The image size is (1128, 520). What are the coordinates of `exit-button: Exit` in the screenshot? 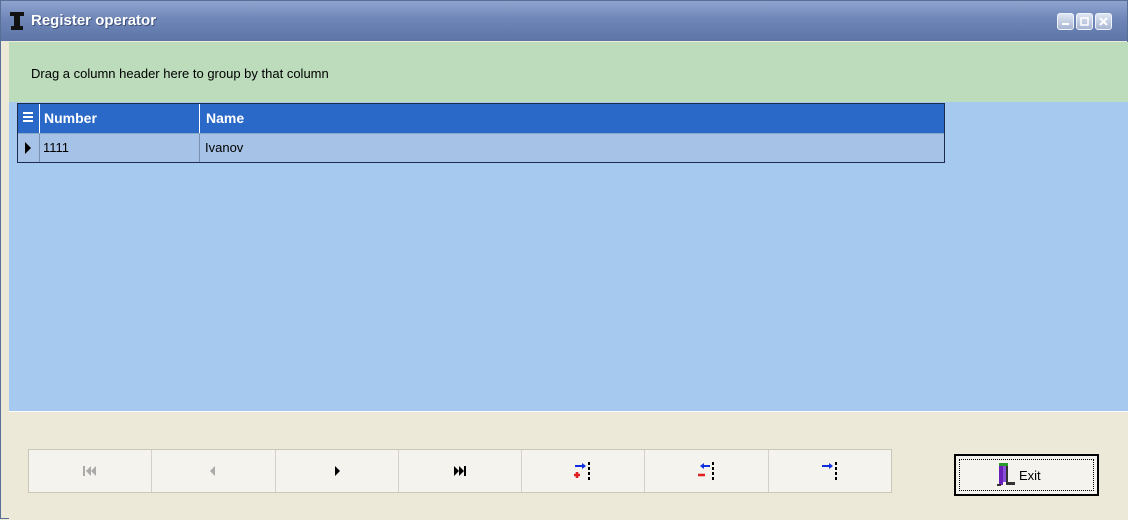 It's located at (1026, 475).